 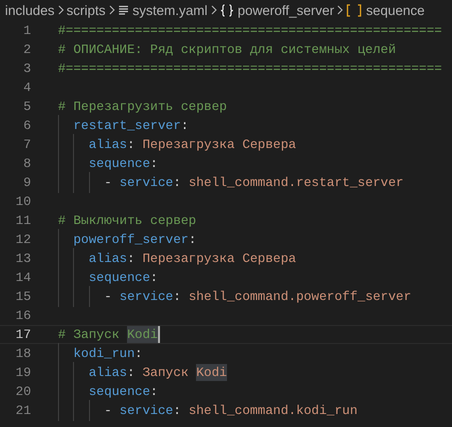 I want to click on line-number: 11, so click(x=22, y=220).